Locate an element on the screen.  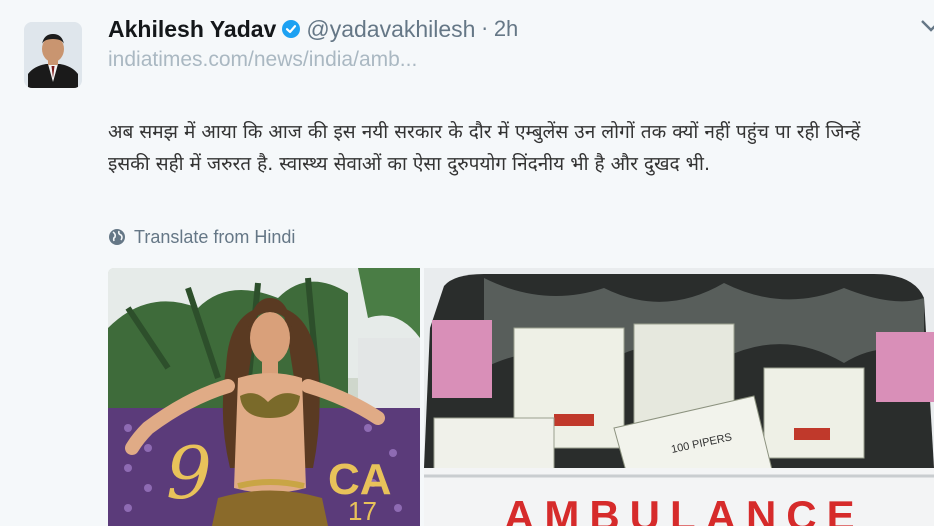
tweet-header: Akhilesh Yadav @yadavakhilesh · 2h is located at coordinates (313, 29).